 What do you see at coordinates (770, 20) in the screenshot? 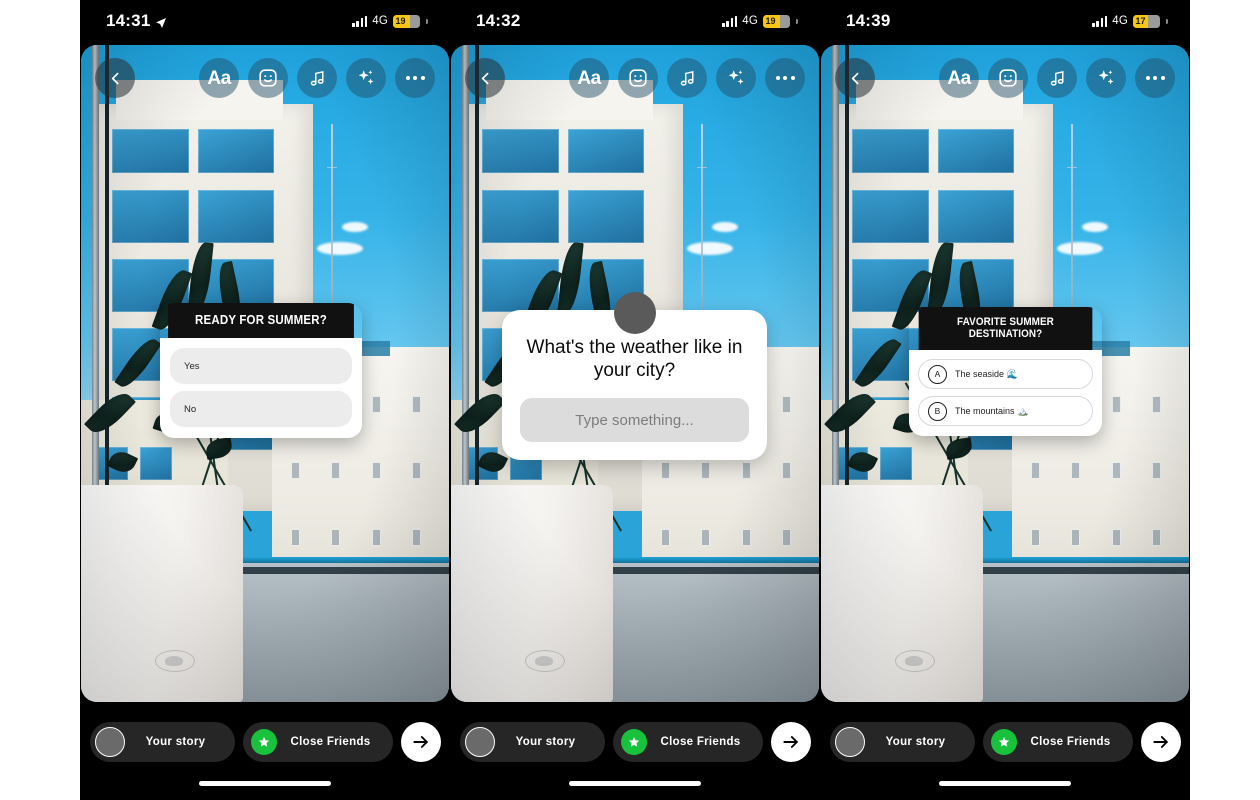
I see `battery-percent-label: 19` at bounding box center [770, 20].